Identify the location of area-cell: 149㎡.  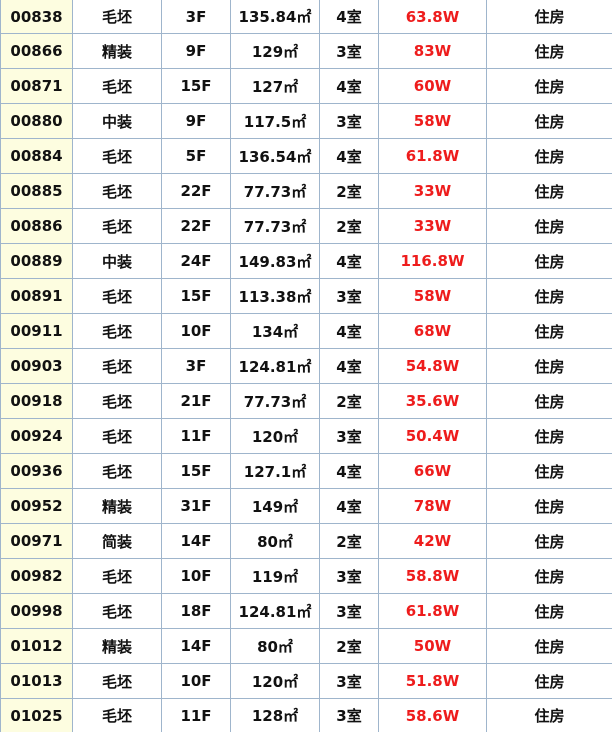
(275, 506).